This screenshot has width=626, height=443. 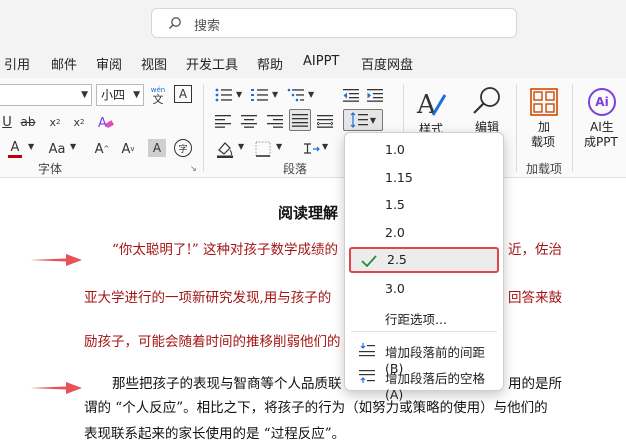 What do you see at coordinates (424, 289) in the screenshot?
I see `line-spacing-option: 3.0` at bounding box center [424, 289].